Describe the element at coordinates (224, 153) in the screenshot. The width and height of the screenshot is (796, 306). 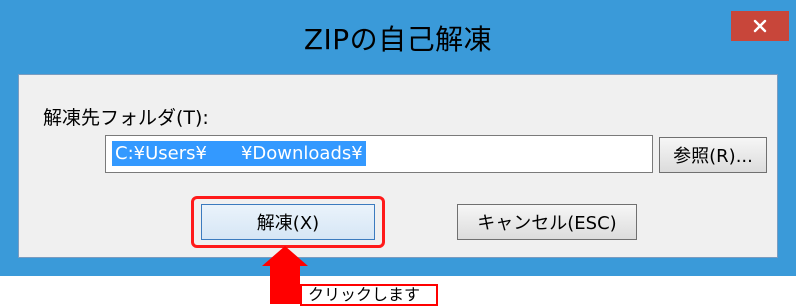
I see `masked-username` at that location.